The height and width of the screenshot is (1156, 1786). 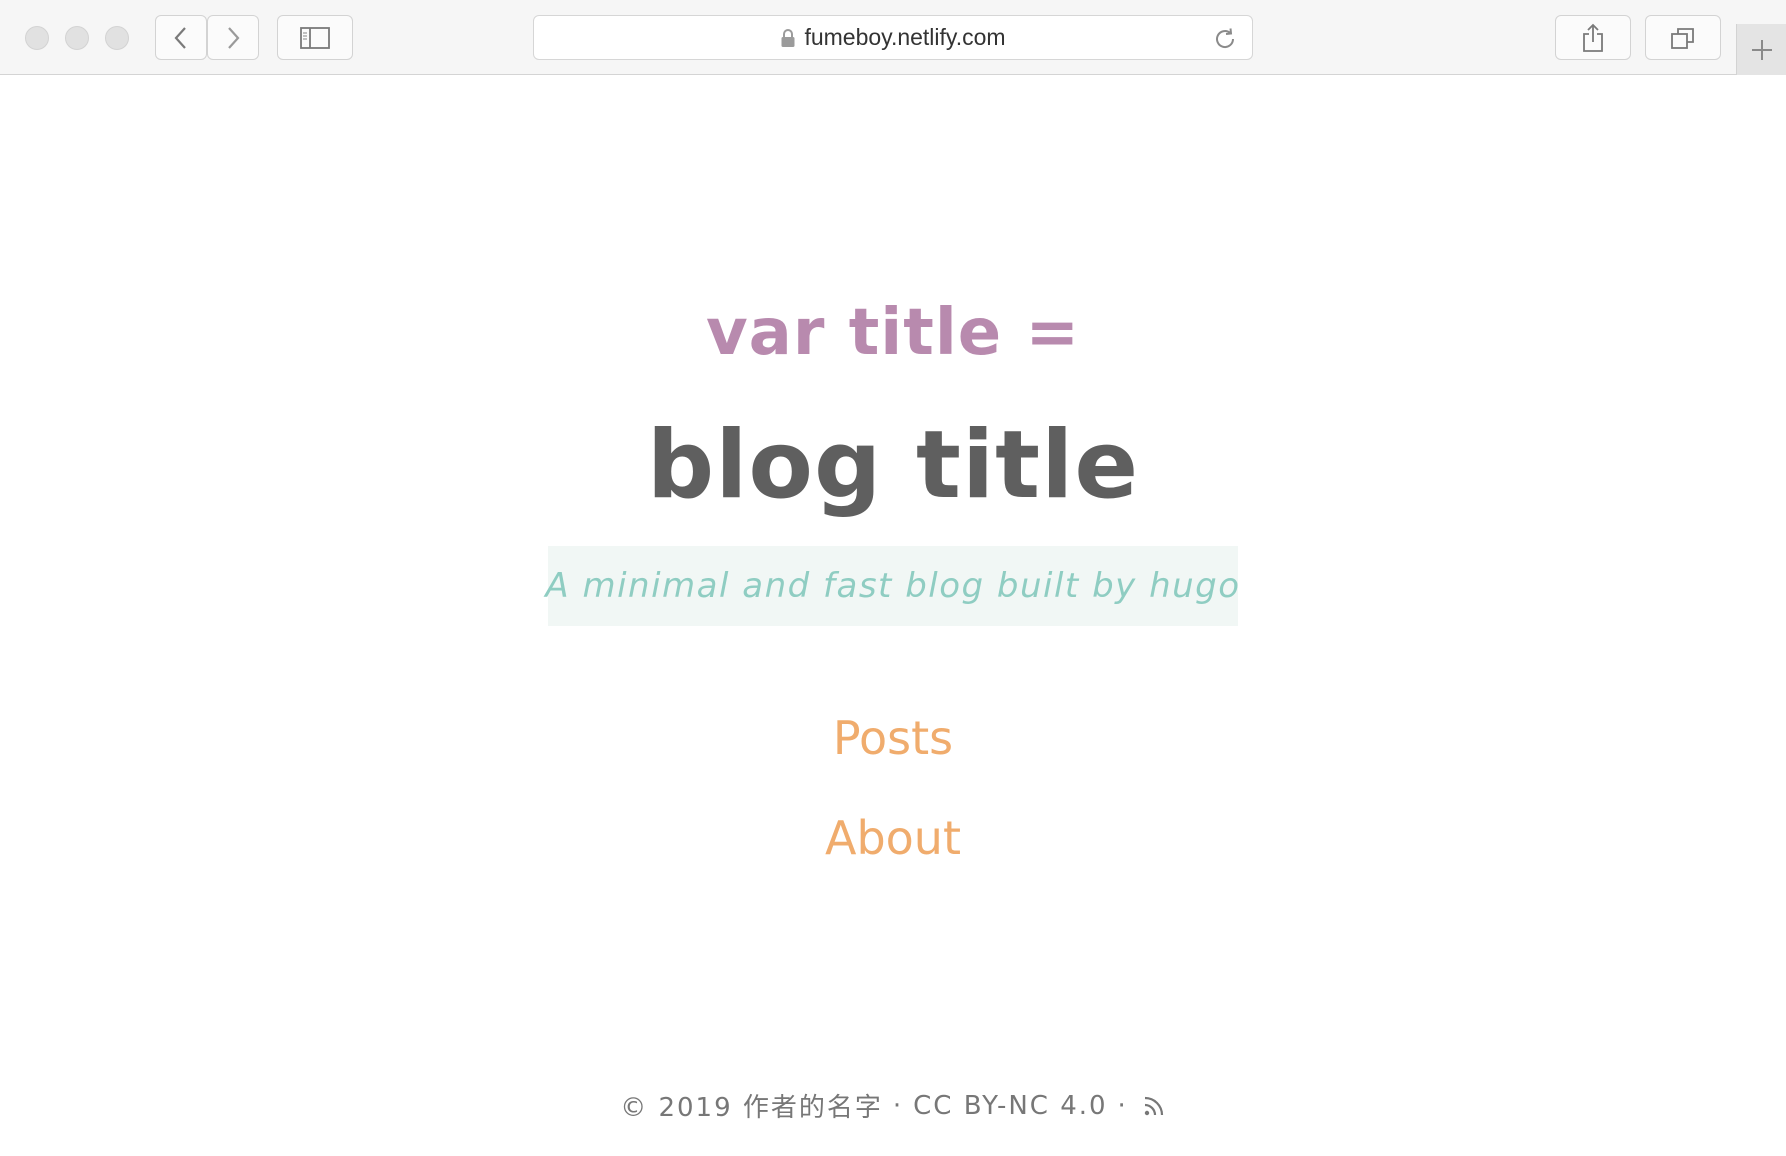 What do you see at coordinates (751, 1108) in the screenshot?
I see `footer-copyright: © 2019 作者的名字` at bounding box center [751, 1108].